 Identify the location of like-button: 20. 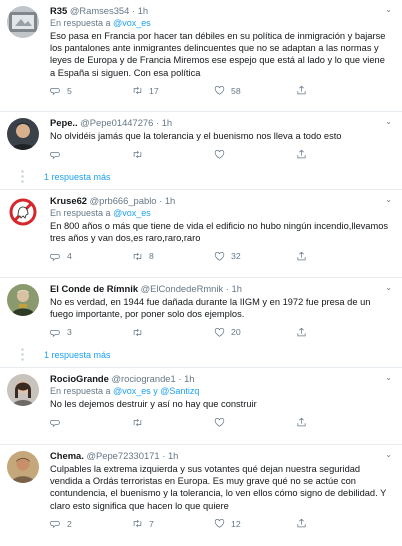
(255, 332).